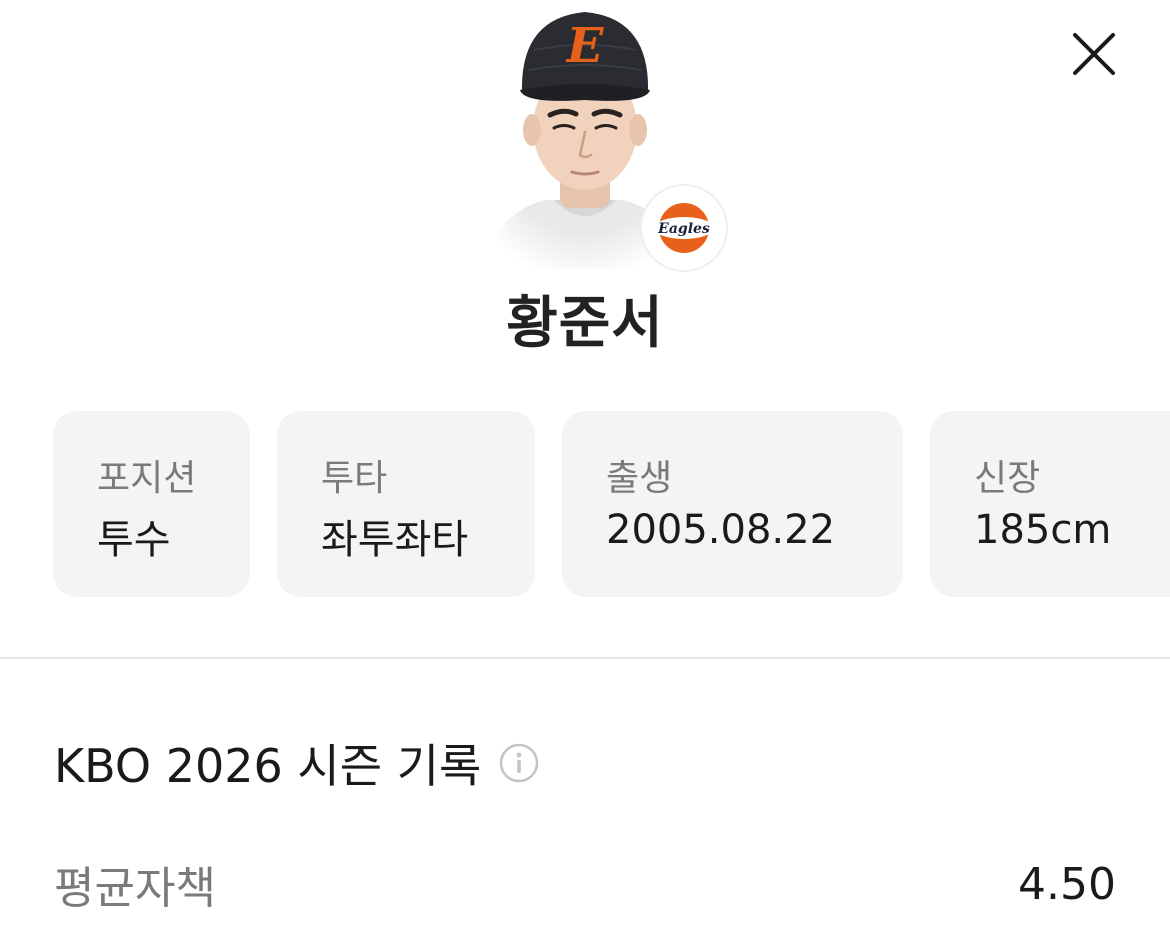 Image resolution: width=1170 pixels, height=933 pixels. I want to click on position-value: 투수, so click(134, 540).